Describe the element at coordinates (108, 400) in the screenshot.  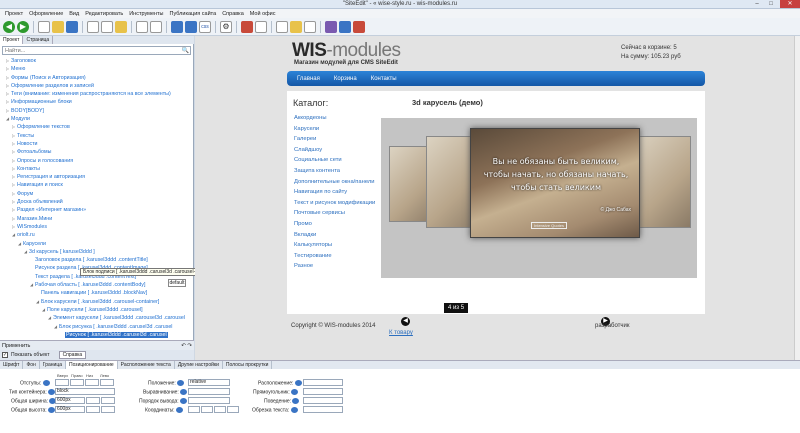
I see `total-width-extra` at that location.